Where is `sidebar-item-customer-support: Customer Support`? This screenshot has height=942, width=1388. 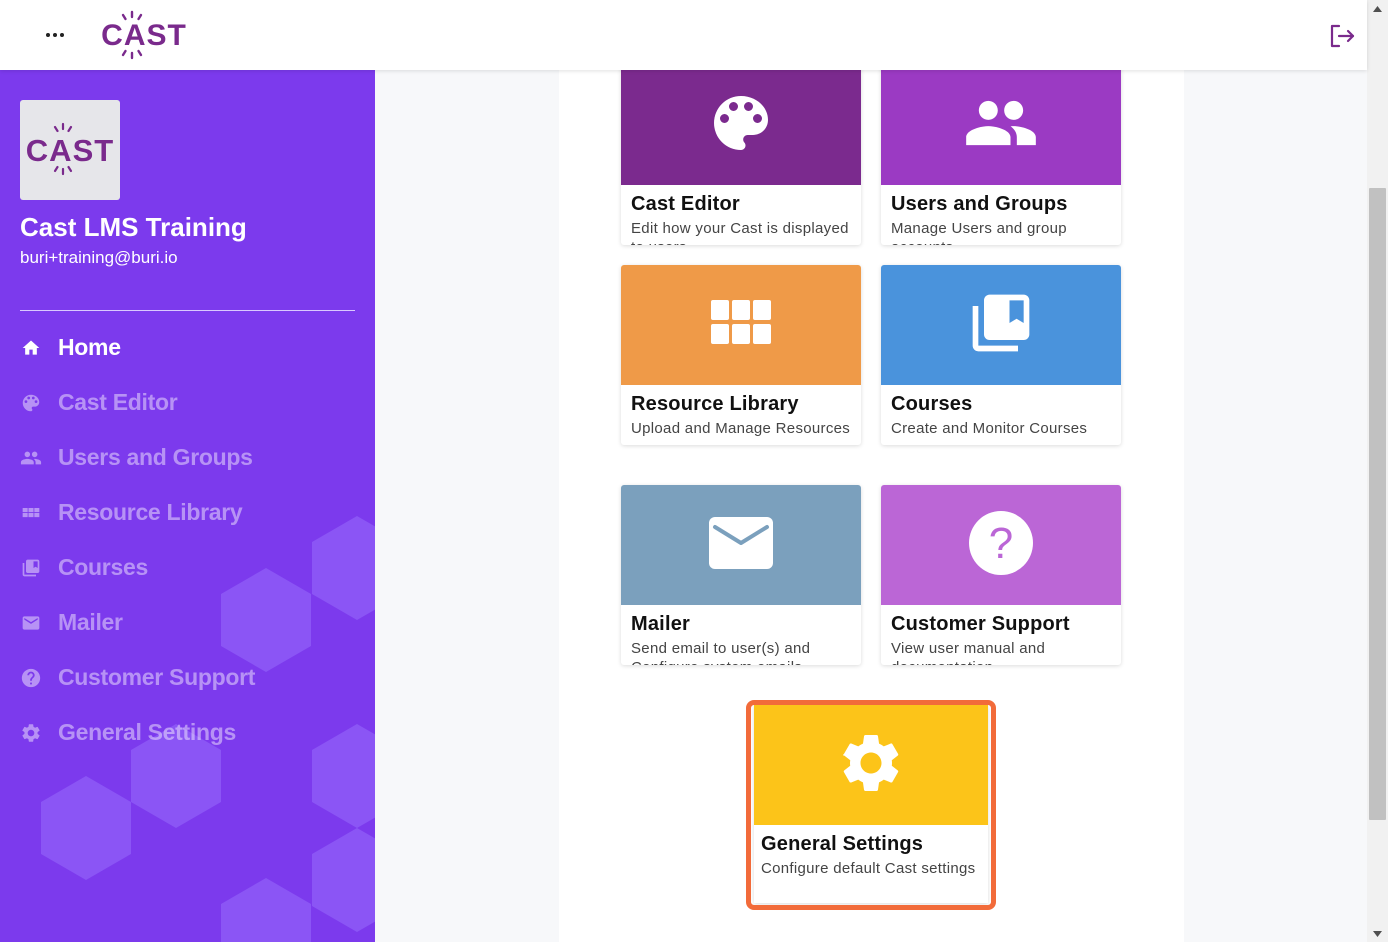 sidebar-item-customer-support: Customer Support is located at coordinates (187, 677).